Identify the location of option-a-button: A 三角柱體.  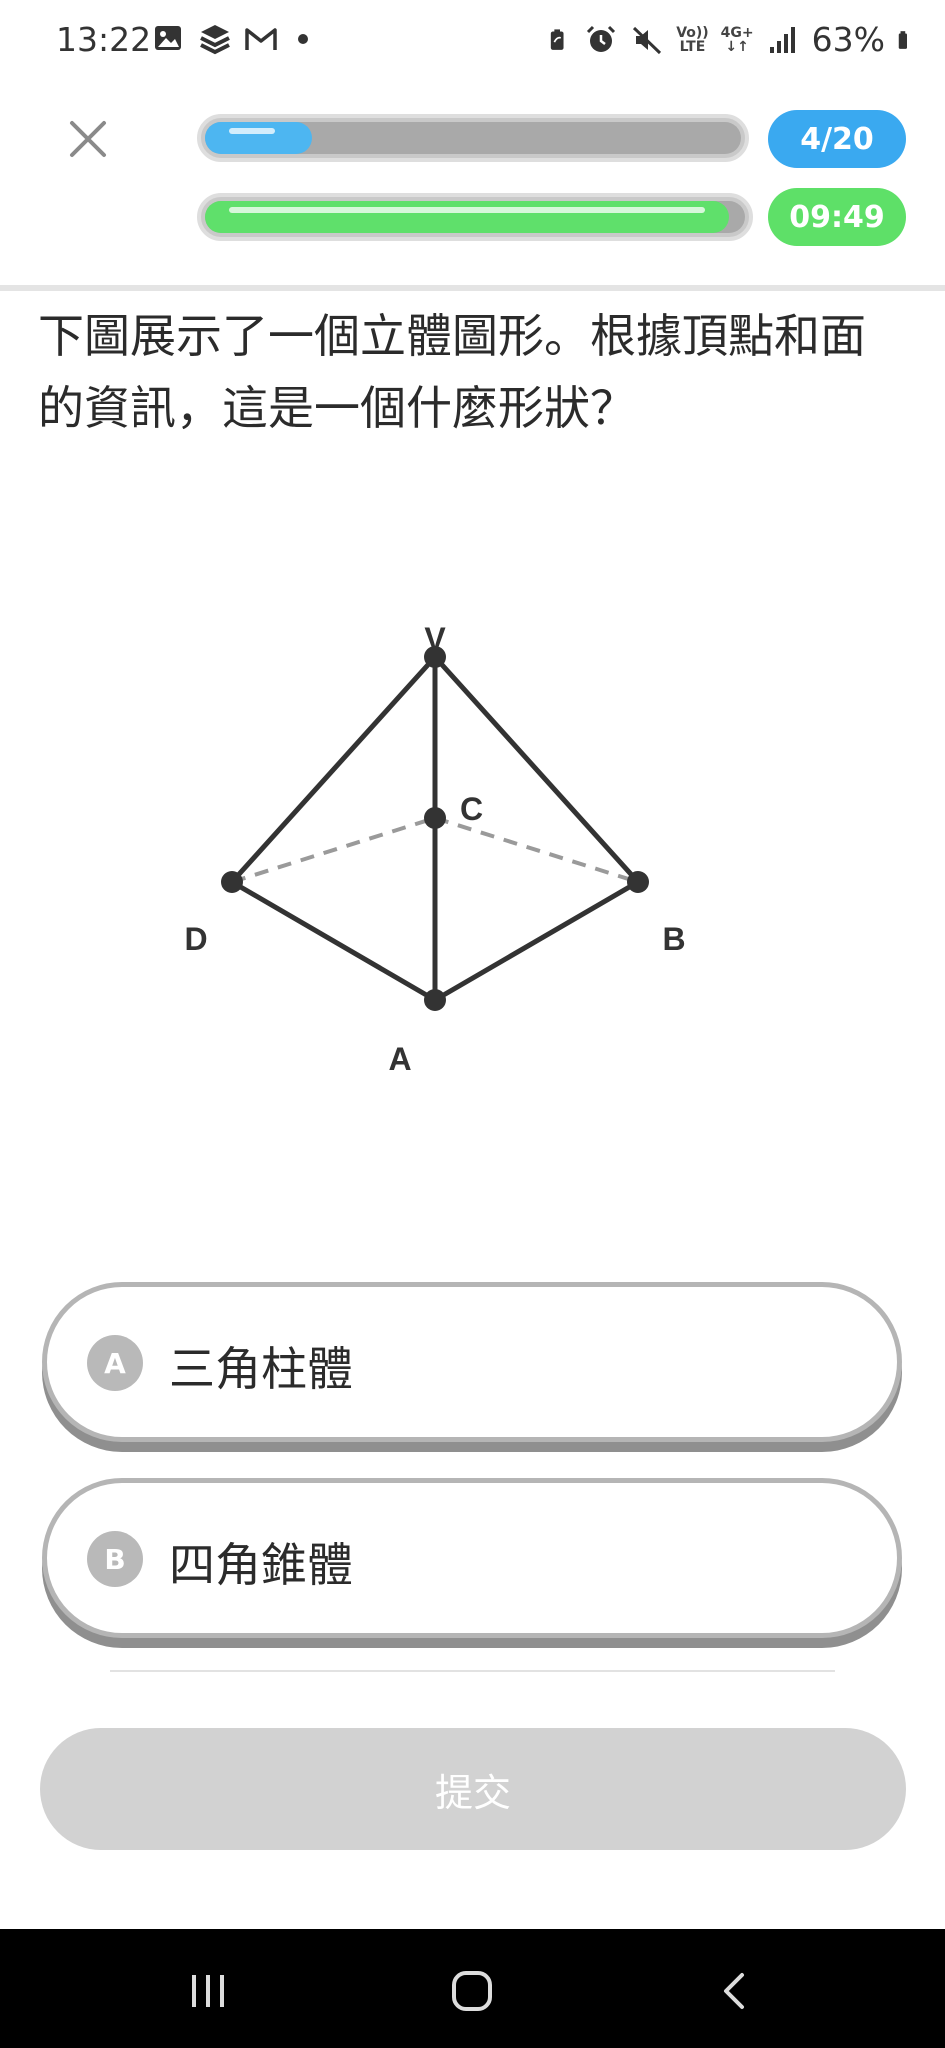
(472, 1362).